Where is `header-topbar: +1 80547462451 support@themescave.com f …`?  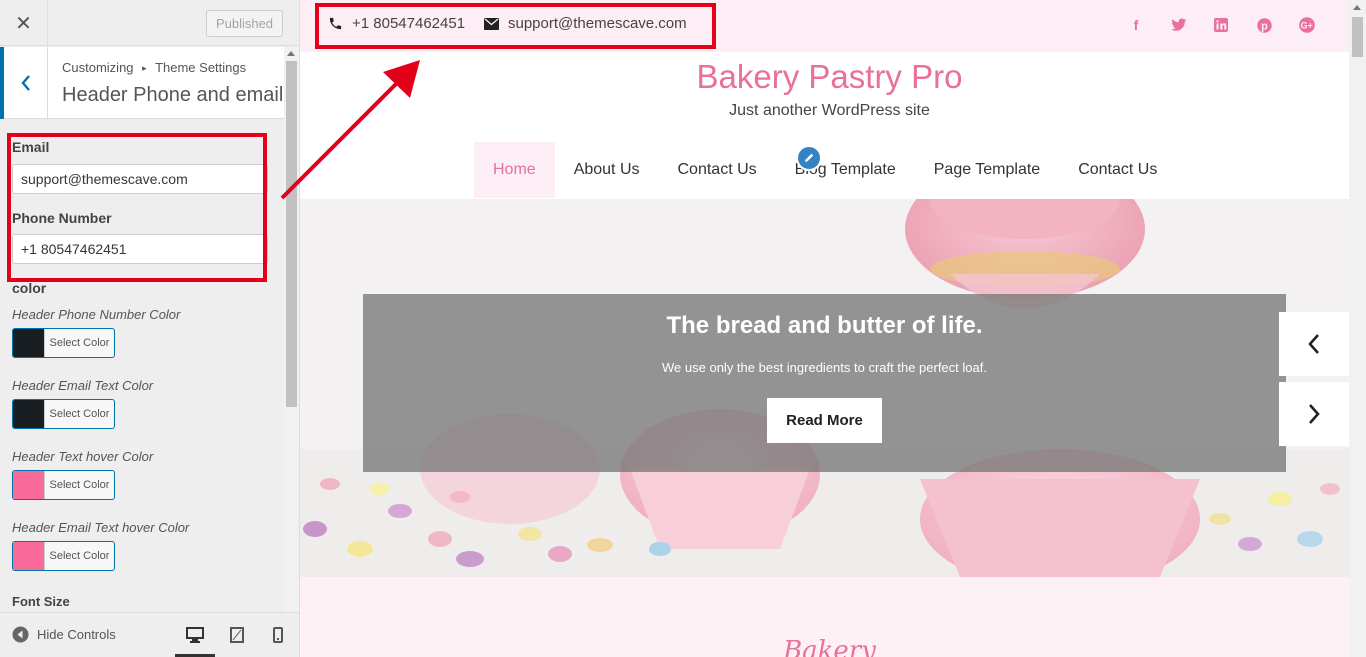 header-topbar: +1 80547462451 support@themescave.com f … is located at coordinates (824, 26).